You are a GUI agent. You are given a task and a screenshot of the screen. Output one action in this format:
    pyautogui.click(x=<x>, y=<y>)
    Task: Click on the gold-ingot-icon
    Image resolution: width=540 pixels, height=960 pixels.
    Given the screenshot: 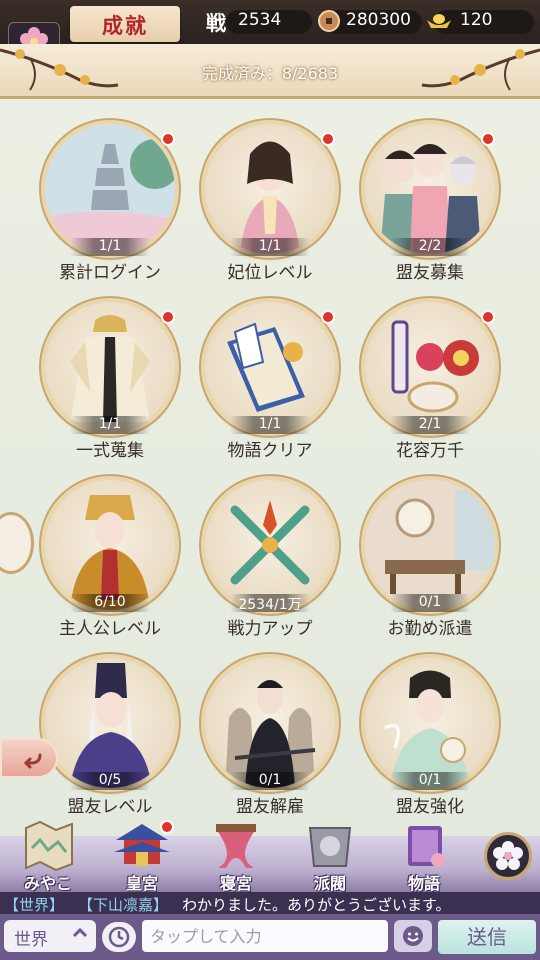 What is the action you would take?
    pyautogui.click(x=439, y=23)
    